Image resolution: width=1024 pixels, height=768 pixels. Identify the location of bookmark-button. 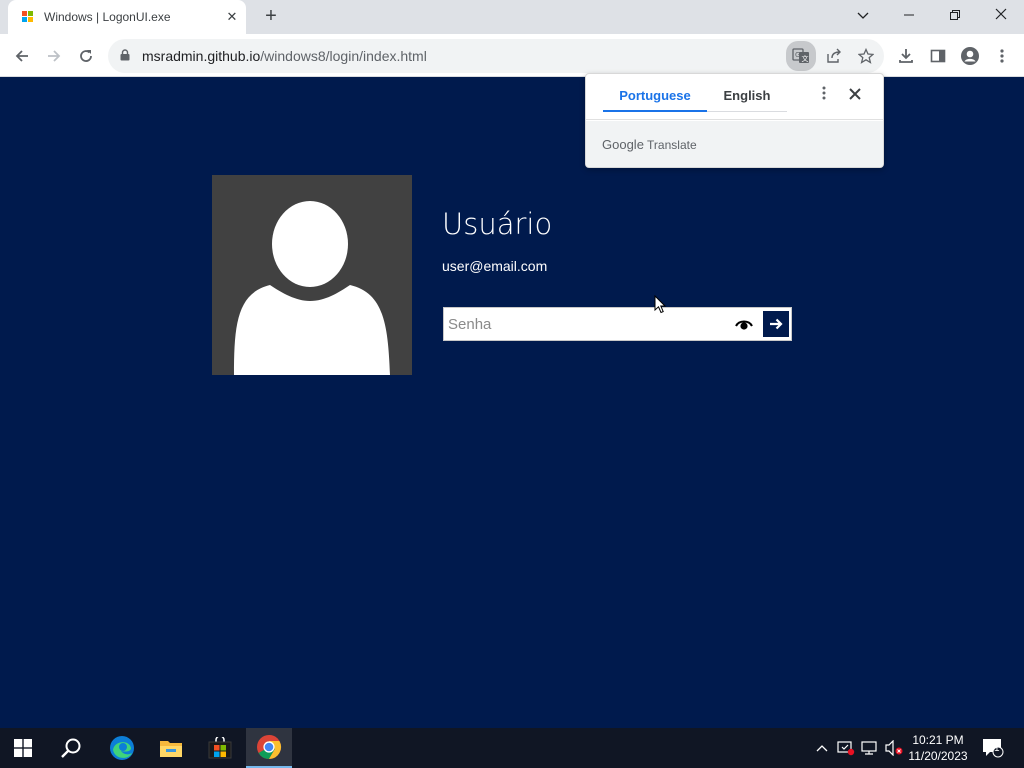
(866, 56).